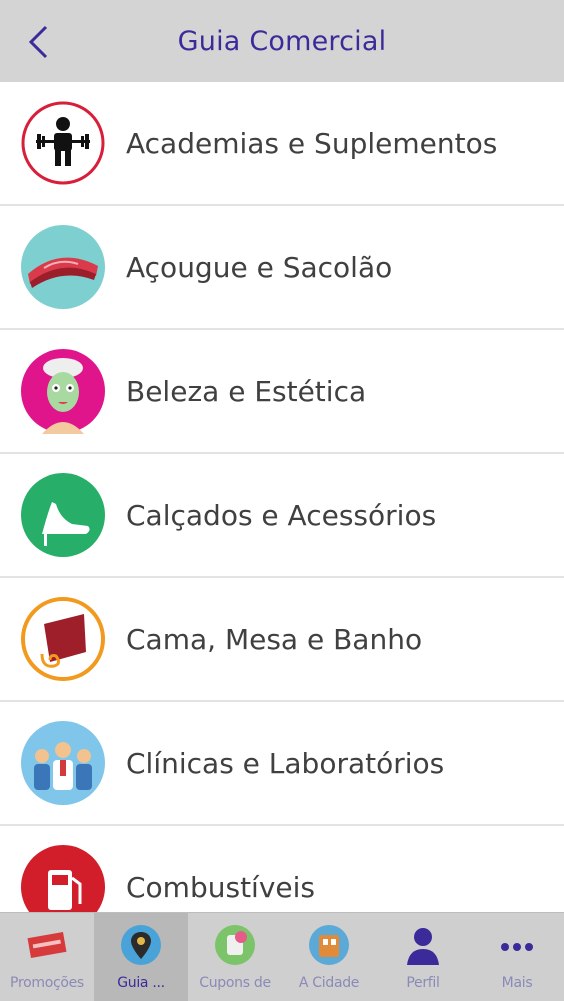 This screenshot has width=564, height=1001. I want to click on category-label: Clínicas e Laboratórios, so click(285, 763).